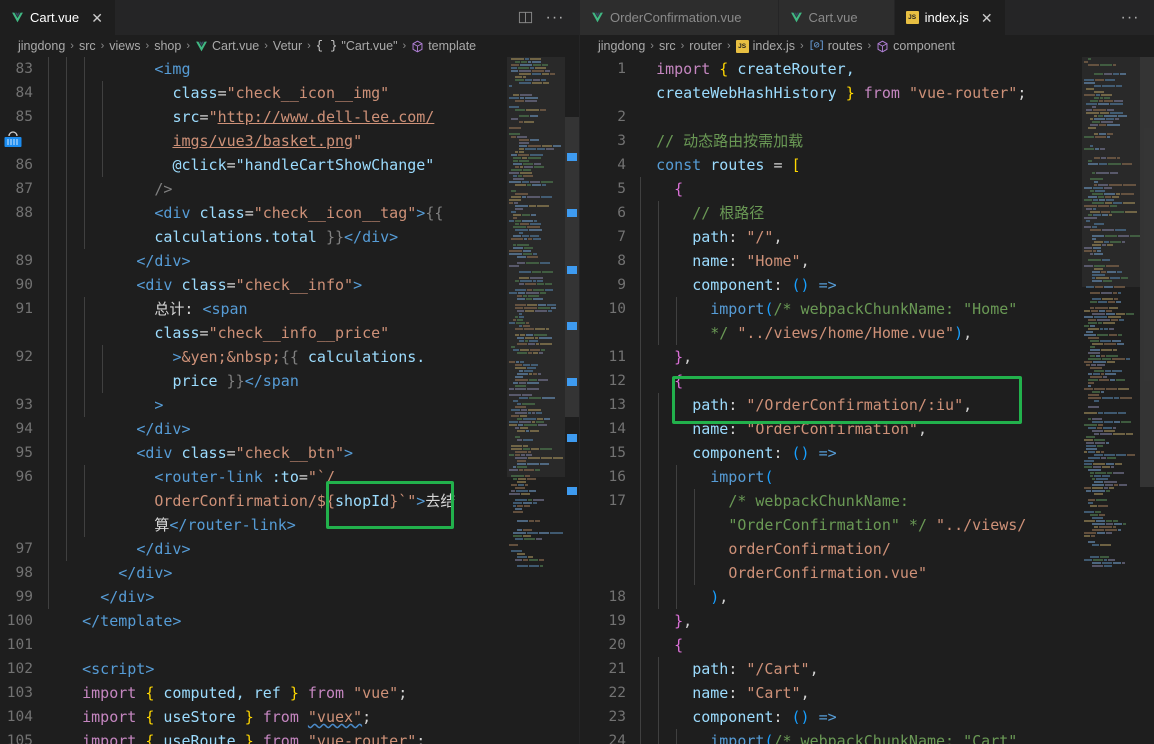 Image resolution: width=1154 pixels, height=744 pixels. I want to click on split-editor-icon, so click(525, 18).